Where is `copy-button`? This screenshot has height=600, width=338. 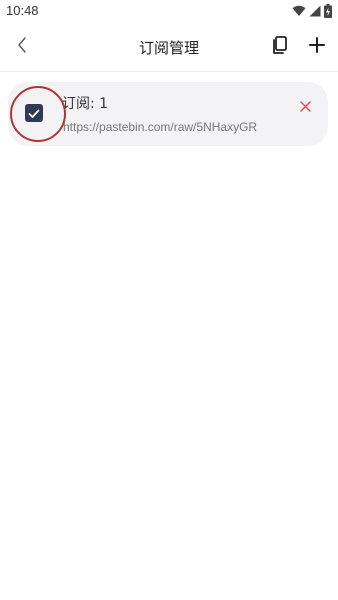
copy-button is located at coordinates (280, 47).